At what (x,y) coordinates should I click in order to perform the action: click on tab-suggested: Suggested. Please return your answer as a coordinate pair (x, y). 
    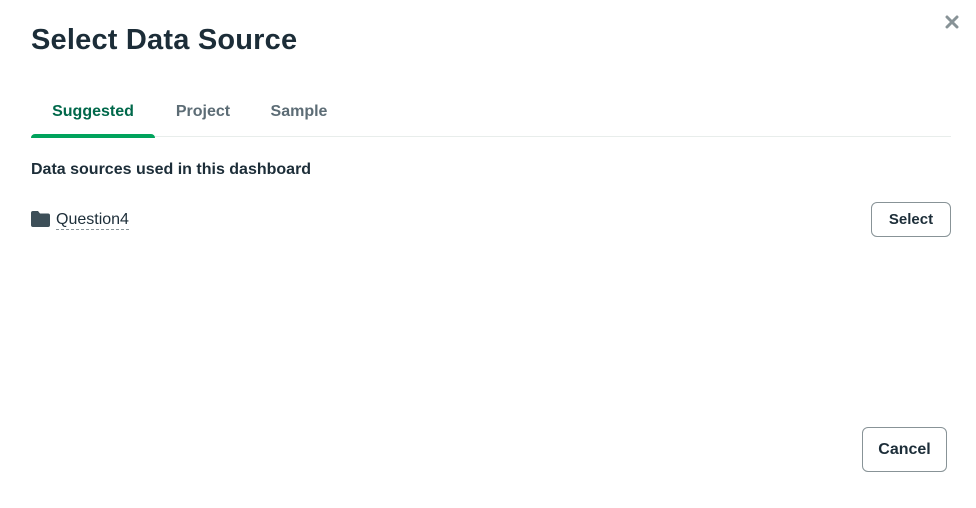
    Looking at the image, I should click on (93, 117).